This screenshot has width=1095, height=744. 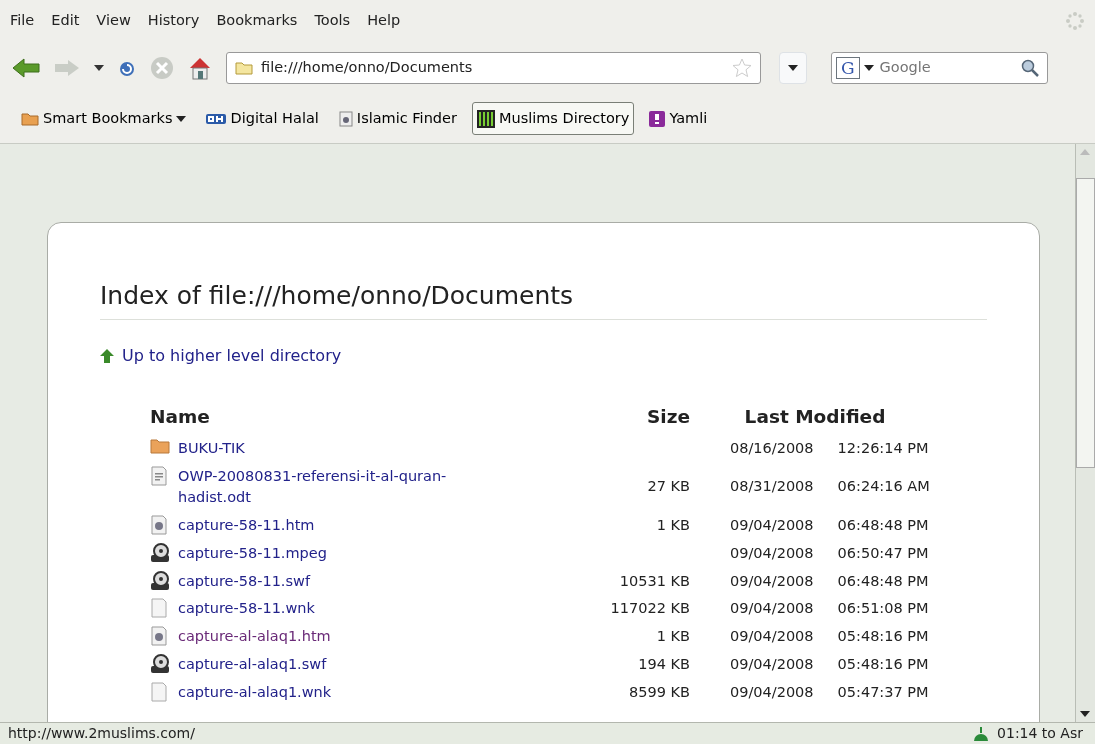 What do you see at coordinates (246, 526) in the screenshot?
I see `file-link: capture-58-11.htm` at bounding box center [246, 526].